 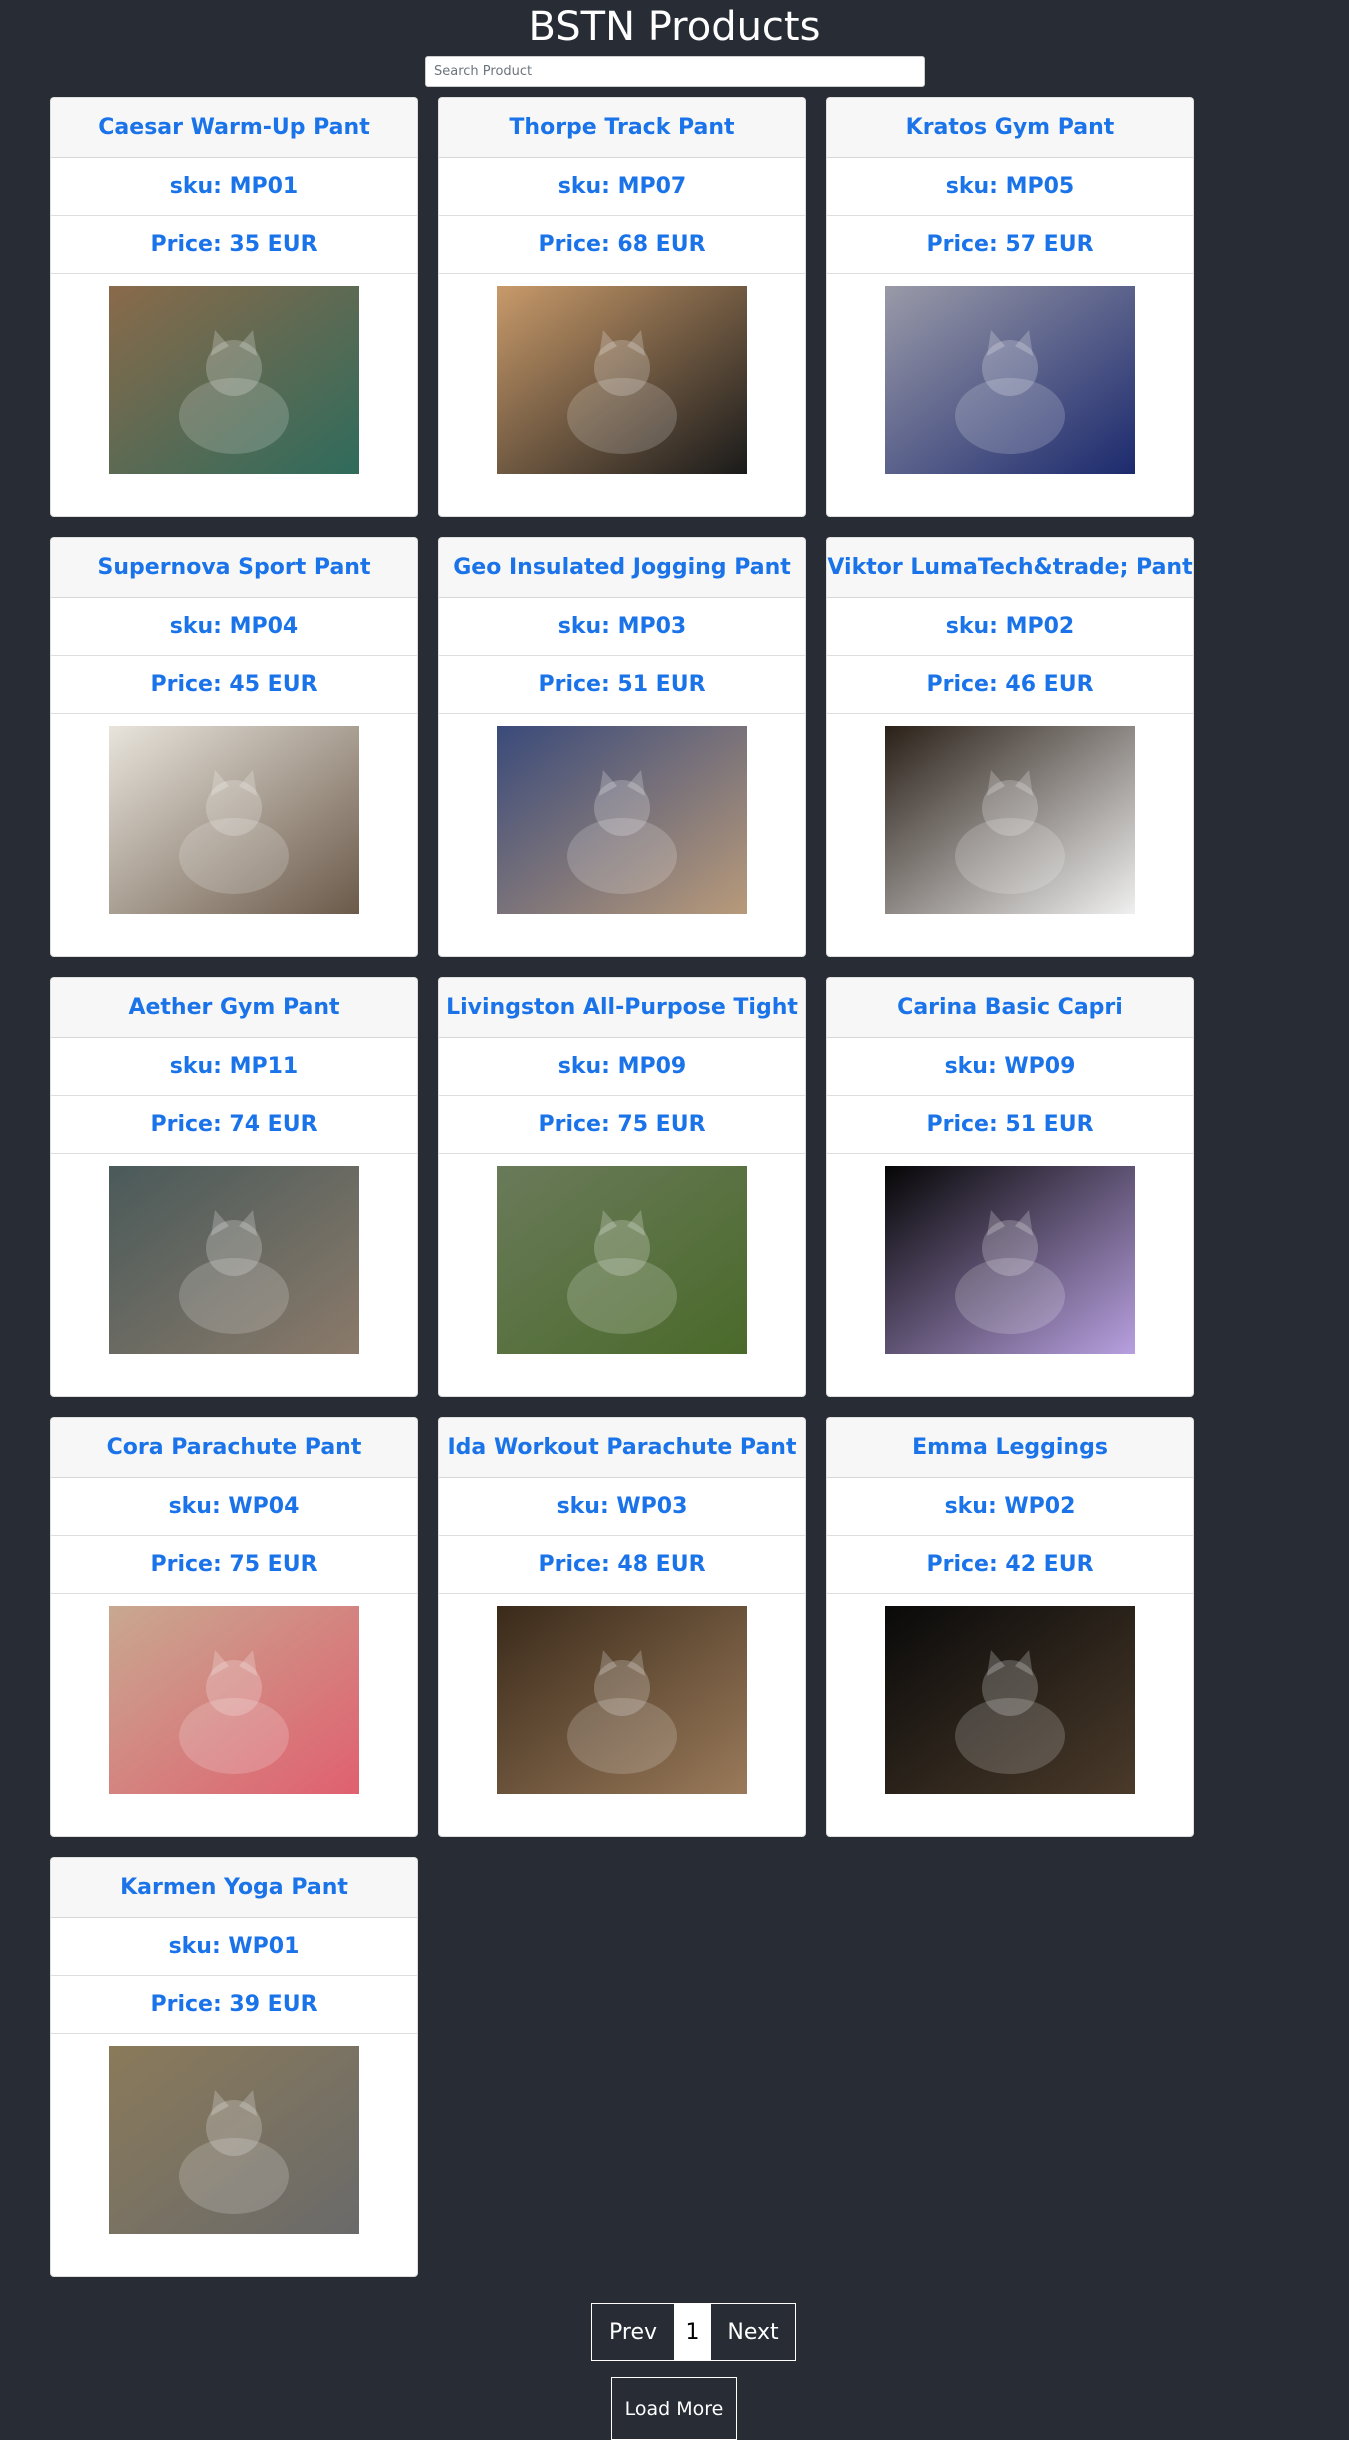 What do you see at coordinates (1010, 1507) in the screenshot?
I see `product-sku: sku: WP02` at bounding box center [1010, 1507].